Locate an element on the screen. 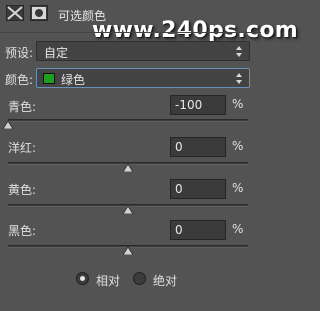 The height and width of the screenshot is (311, 320). magenta-slider-thumb is located at coordinates (128, 168).